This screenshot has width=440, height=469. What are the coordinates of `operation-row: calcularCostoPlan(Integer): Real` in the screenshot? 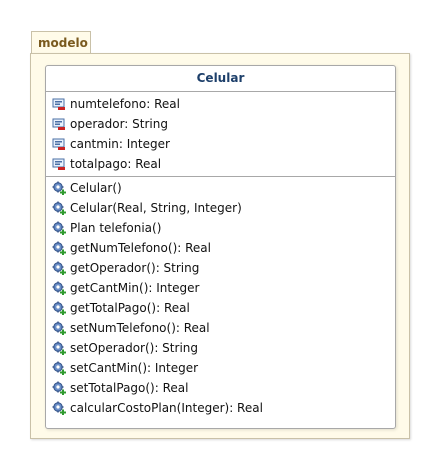 It's located at (220, 408).